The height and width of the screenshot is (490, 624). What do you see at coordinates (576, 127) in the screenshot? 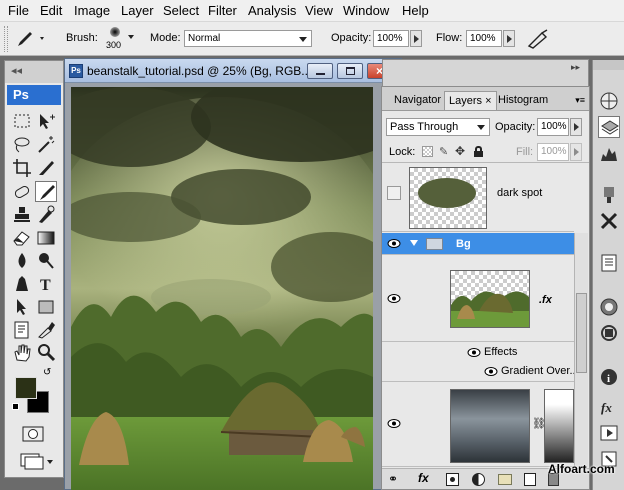
I see `layer-opacity-slider` at bounding box center [576, 127].